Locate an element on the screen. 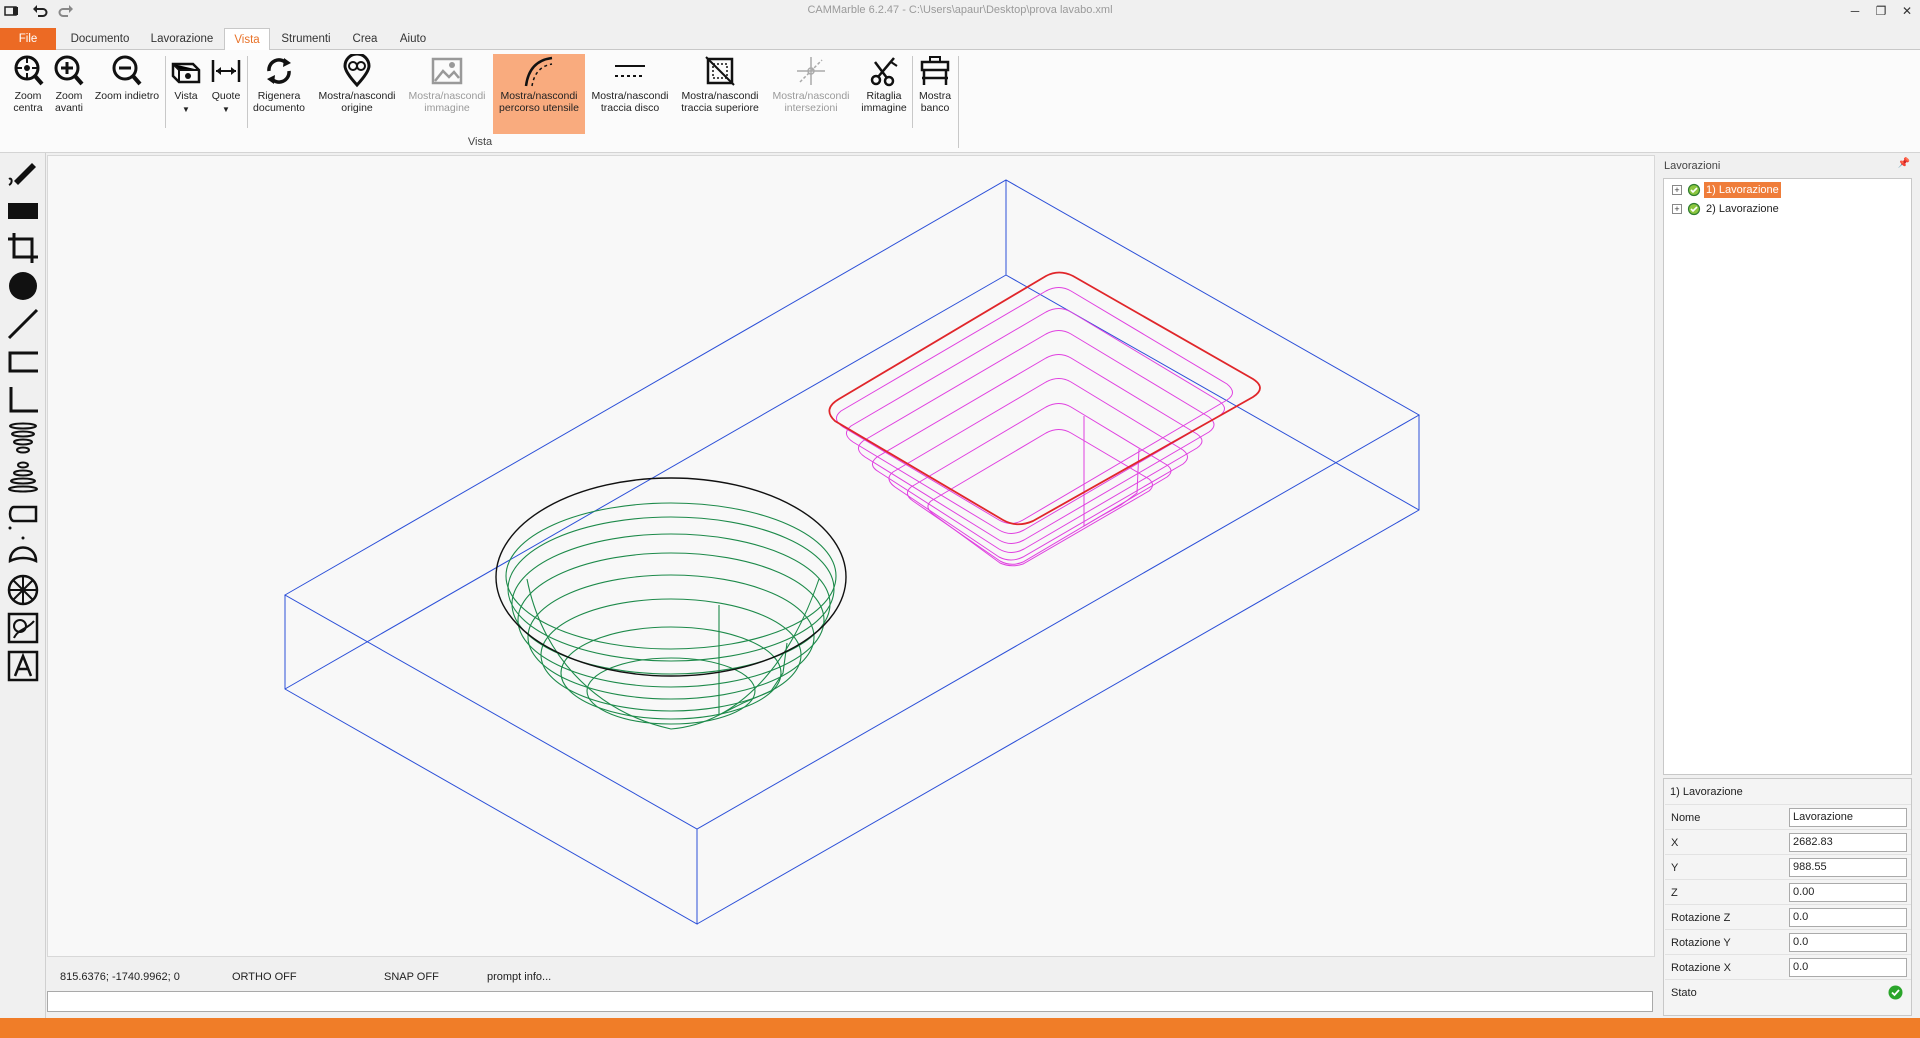 This screenshot has height=1038, width=1920. ribbon-group-label: Vista is located at coordinates (480, 142).